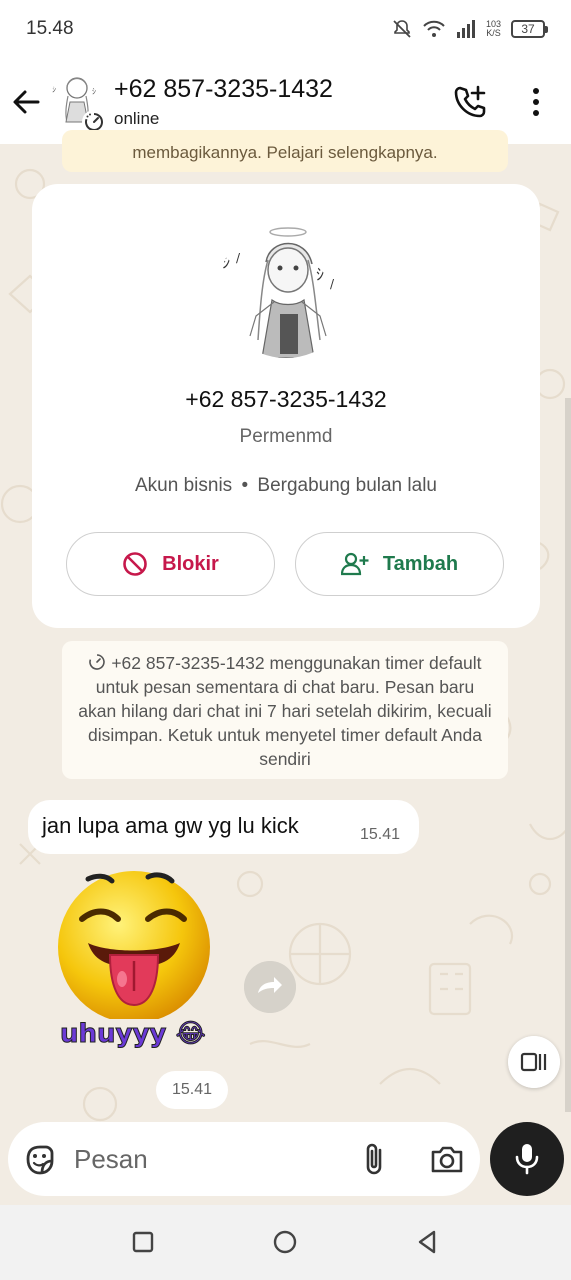 Image resolution: width=571 pixels, height=1280 pixels. I want to click on message-bubble: jan lupa ama gw yg lu kick 15.41, so click(223, 827).